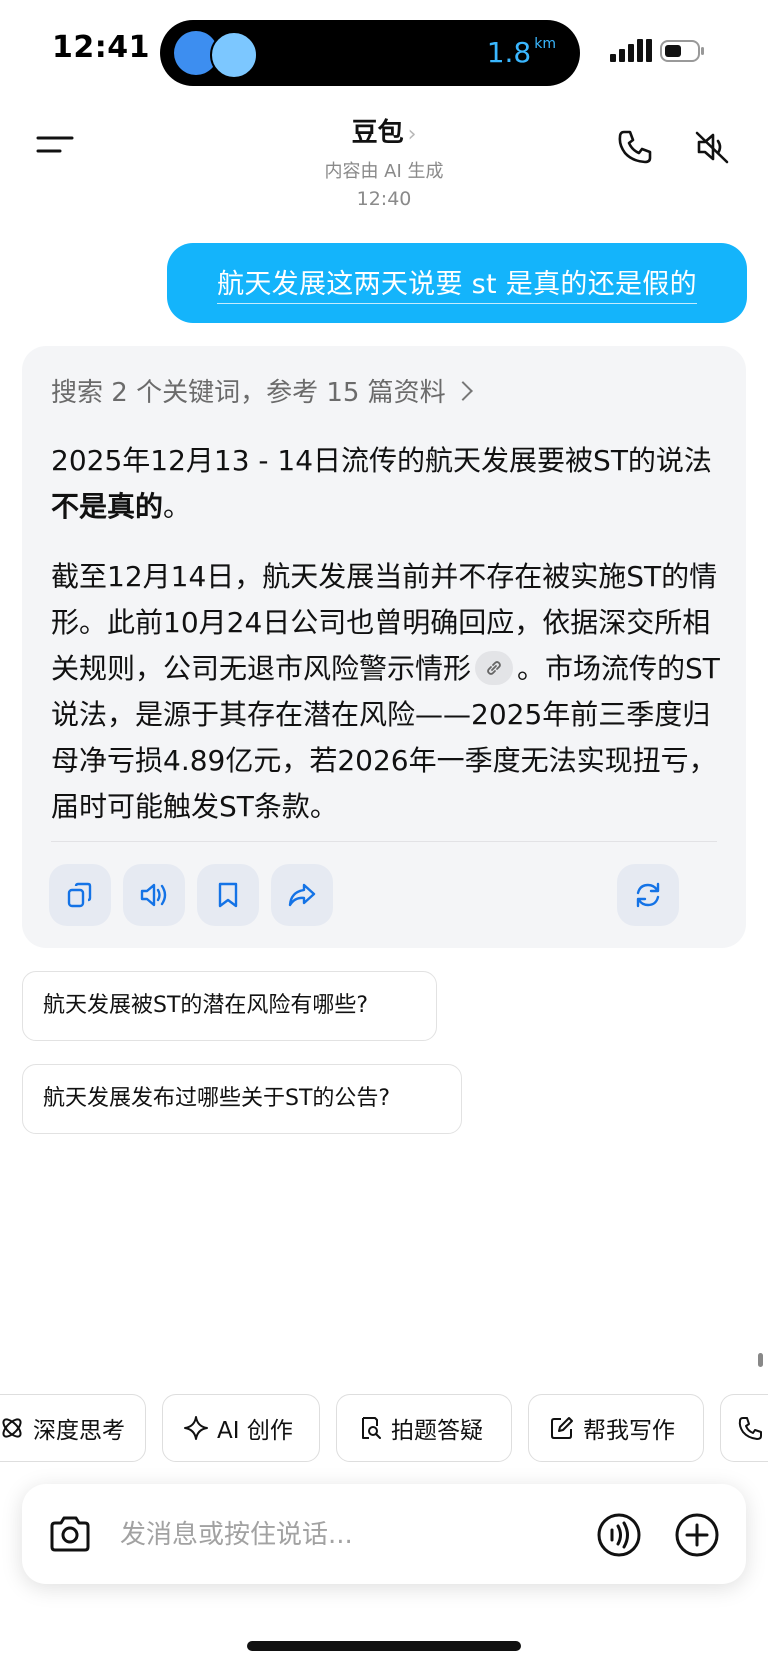 The height and width of the screenshot is (1665, 768). Describe the element at coordinates (384, 1646) in the screenshot. I see `home-indicator` at that location.